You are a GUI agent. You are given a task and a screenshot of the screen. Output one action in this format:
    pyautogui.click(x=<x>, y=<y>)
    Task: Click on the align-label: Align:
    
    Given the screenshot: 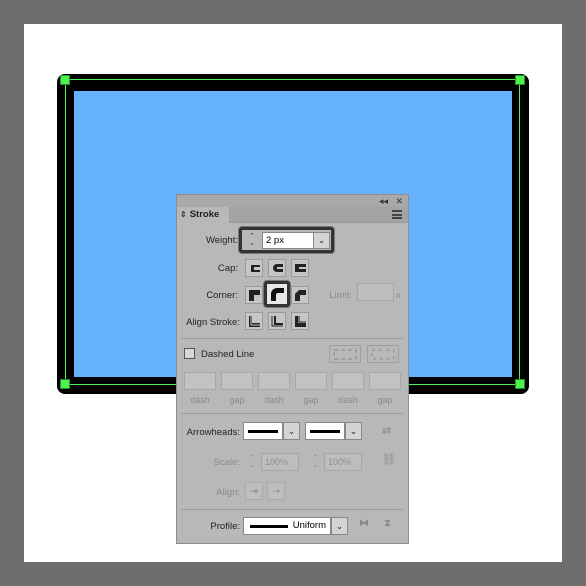 What is the action you would take?
    pyautogui.click(x=228, y=492)
    